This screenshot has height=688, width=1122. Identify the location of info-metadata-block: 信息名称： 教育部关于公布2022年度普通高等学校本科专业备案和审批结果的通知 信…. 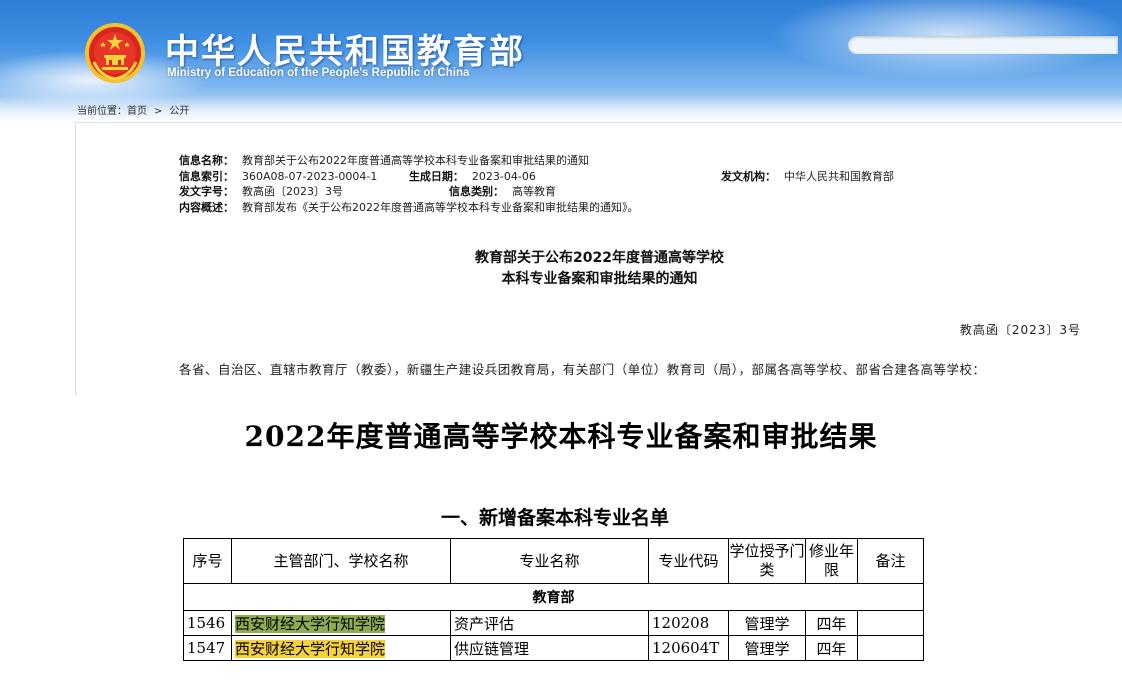
(536, 184).